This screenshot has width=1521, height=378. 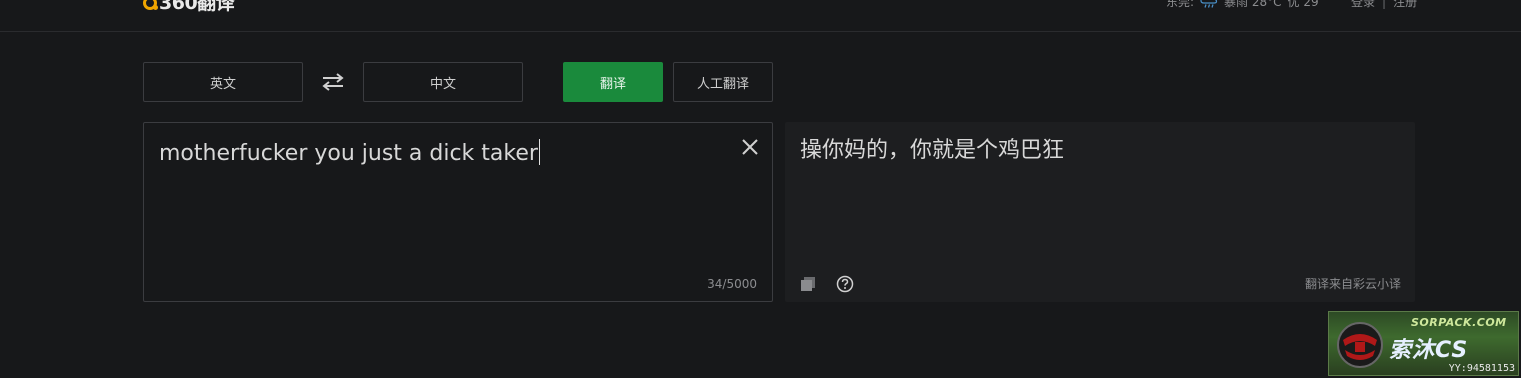 What do you see at coordinates (1303, 4) in the screenshot?
I see `air-quality: 优 29` at bounding box center [1303, 4].